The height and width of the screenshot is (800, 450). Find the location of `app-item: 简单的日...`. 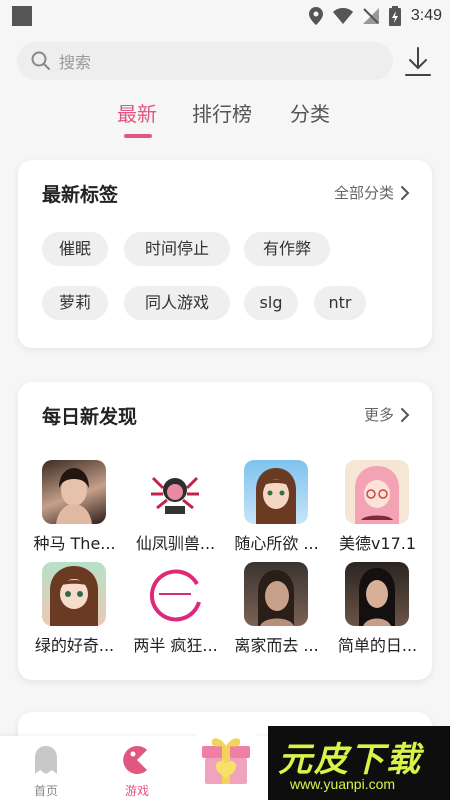

app-item: 简单的日... is located at coordinates (377, 612).